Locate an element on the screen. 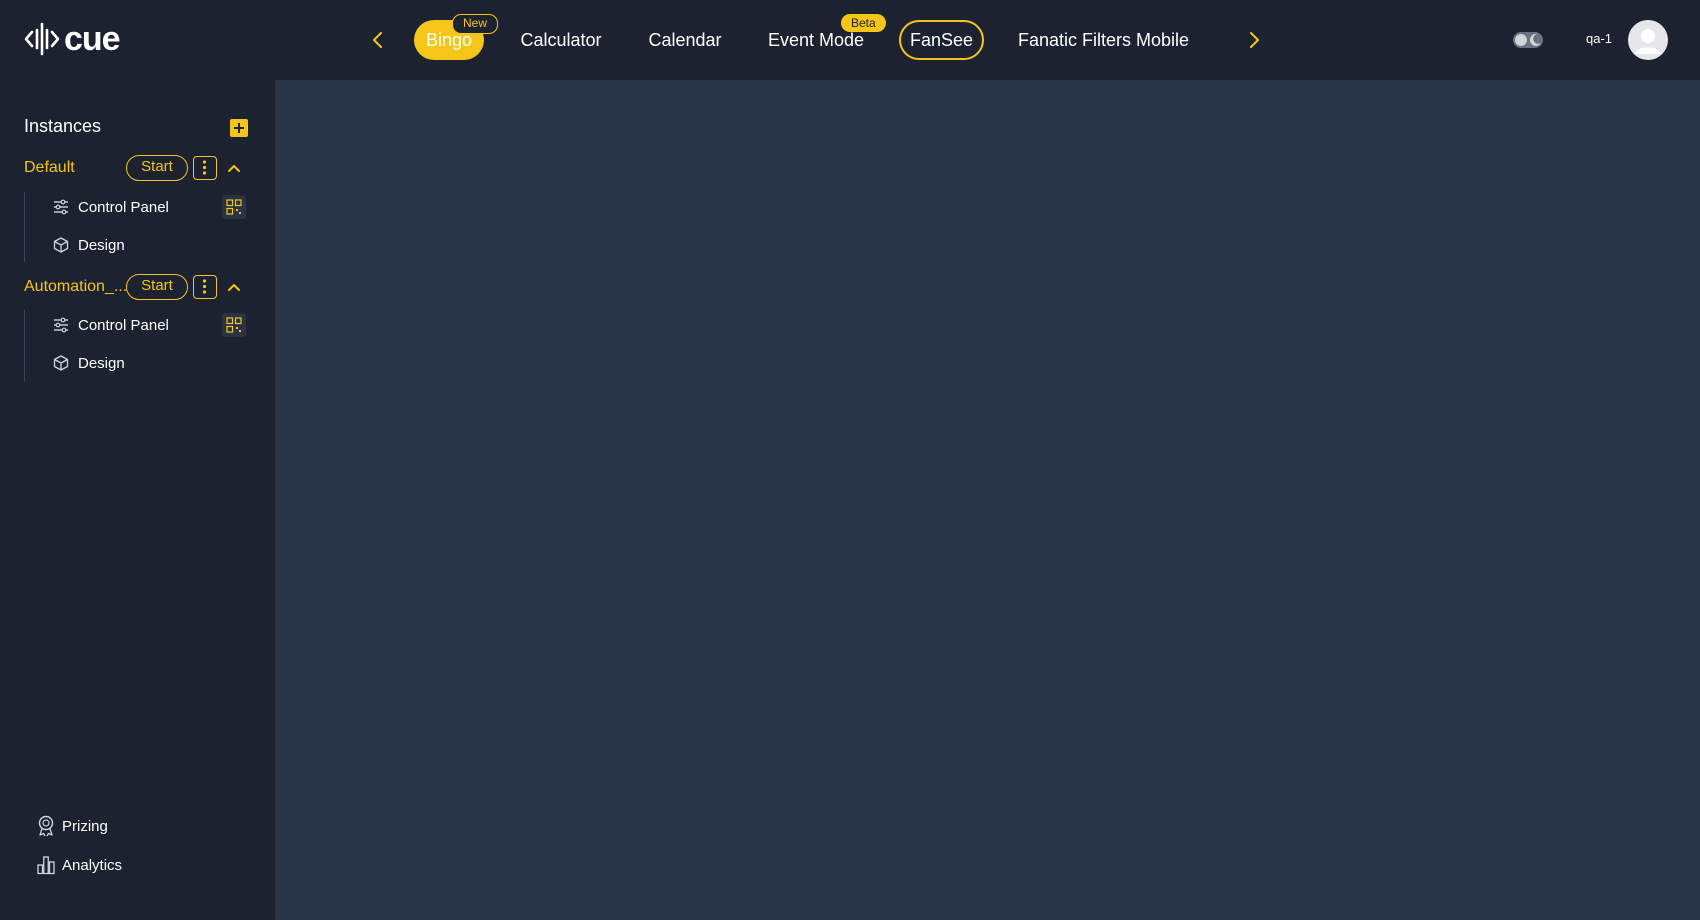 The width and height of the screenshot is (1700, 920). bar-chart-icon is located at coordinates (46, 865).